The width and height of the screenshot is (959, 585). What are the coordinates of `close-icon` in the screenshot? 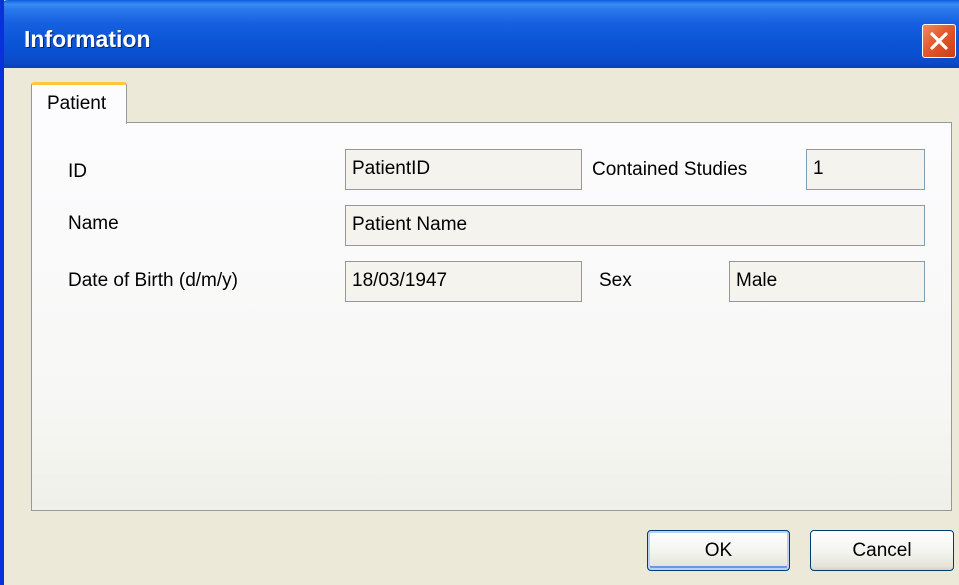 It's located at (939, 41).